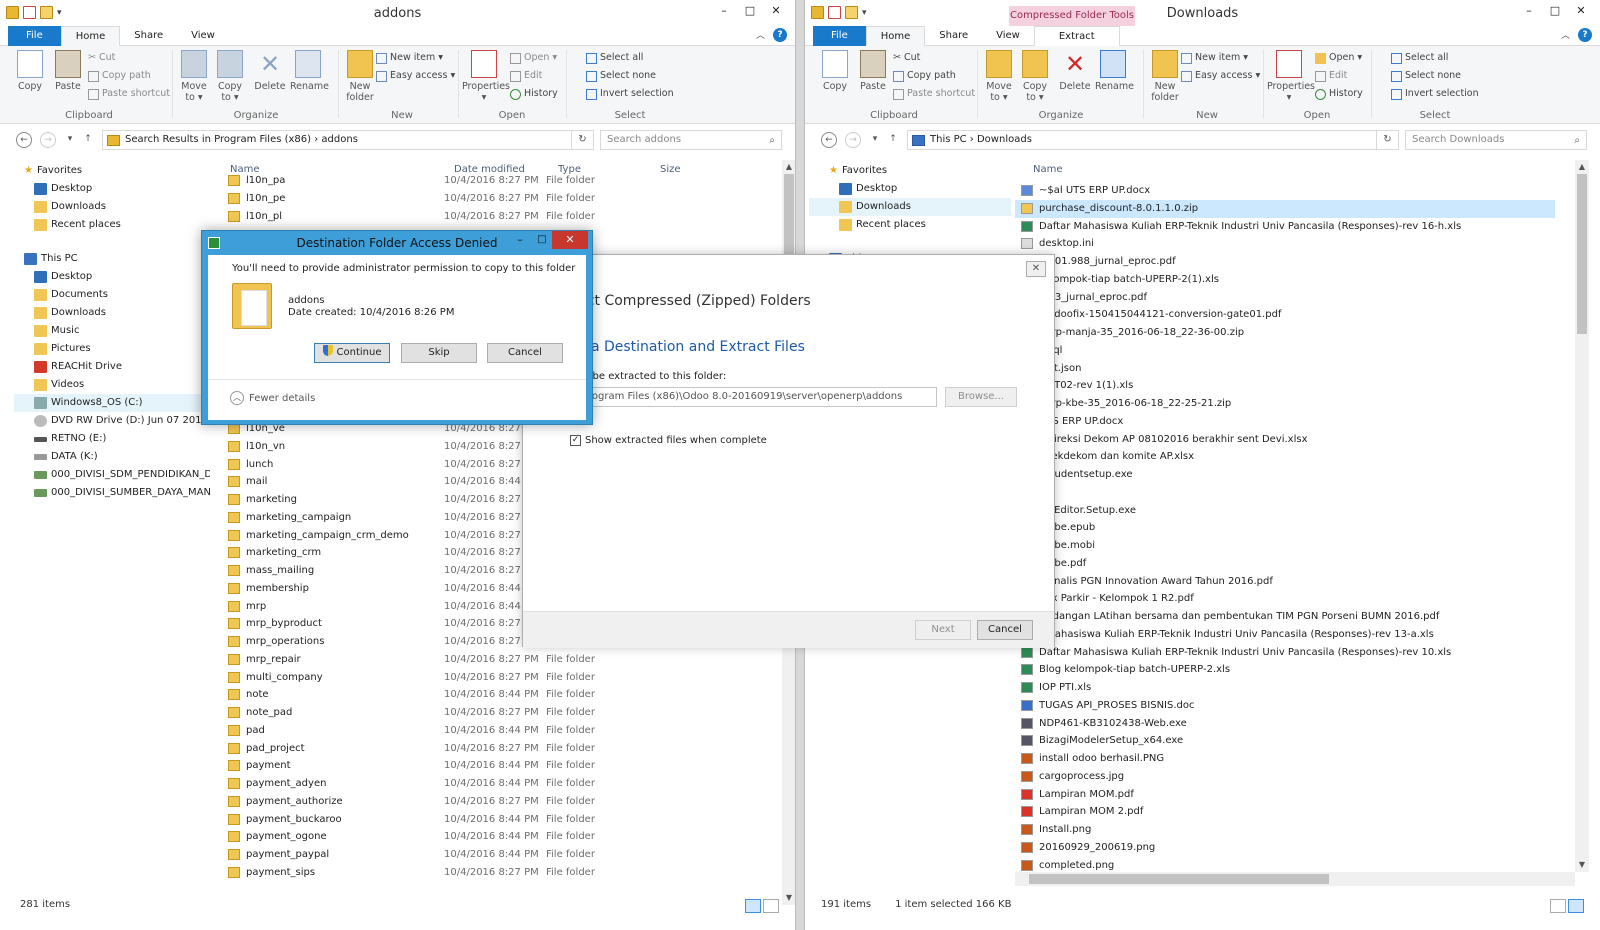 The image size is (1600, 930). I want to click on dialog-minimize-button: –, so click(520, 241).